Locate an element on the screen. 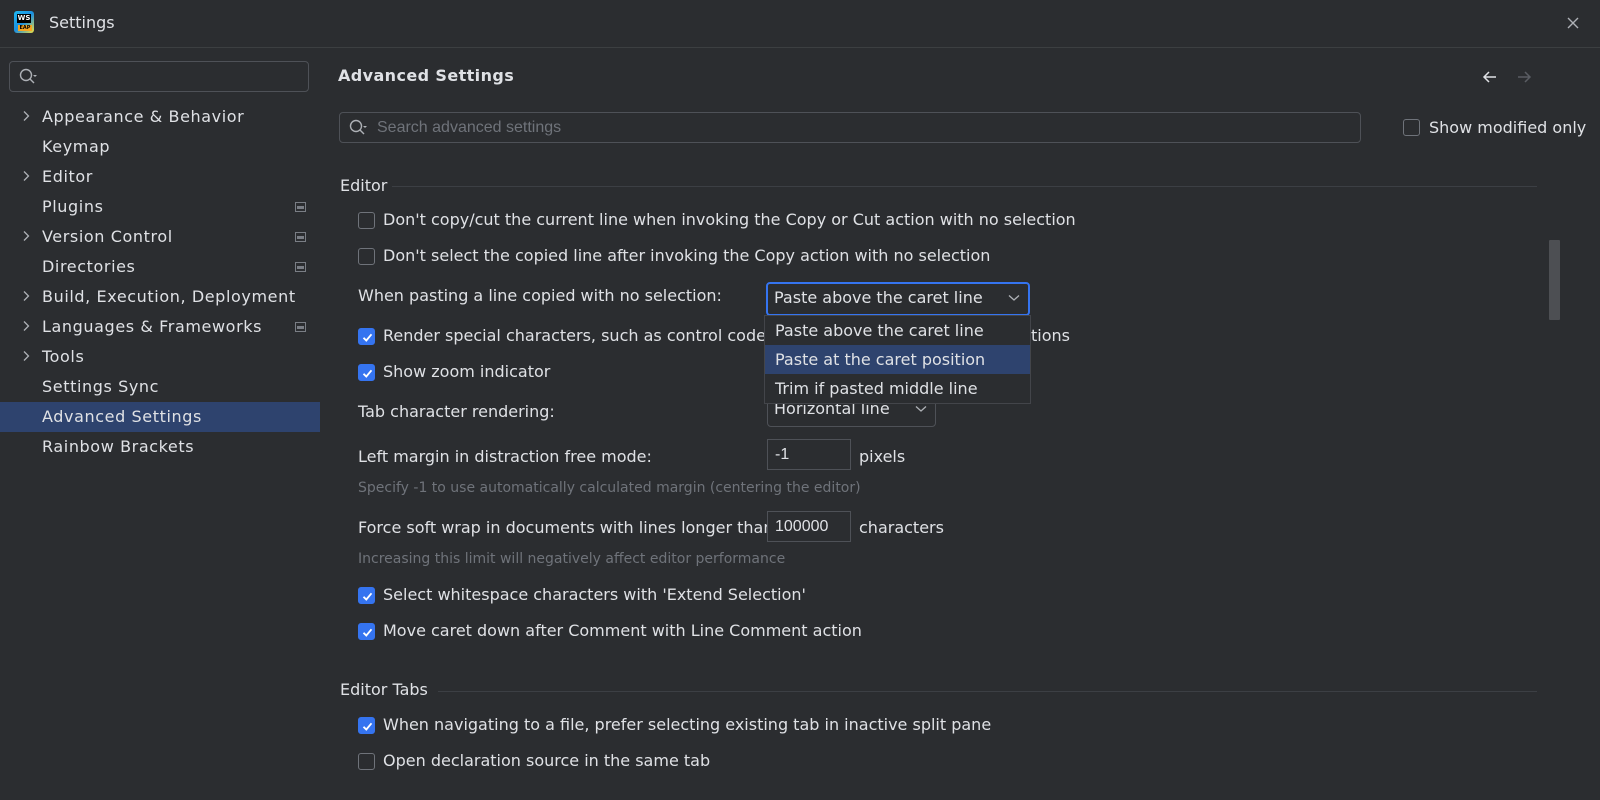  sidebar-item-tools: Tools is located at coordinates (160, 357).